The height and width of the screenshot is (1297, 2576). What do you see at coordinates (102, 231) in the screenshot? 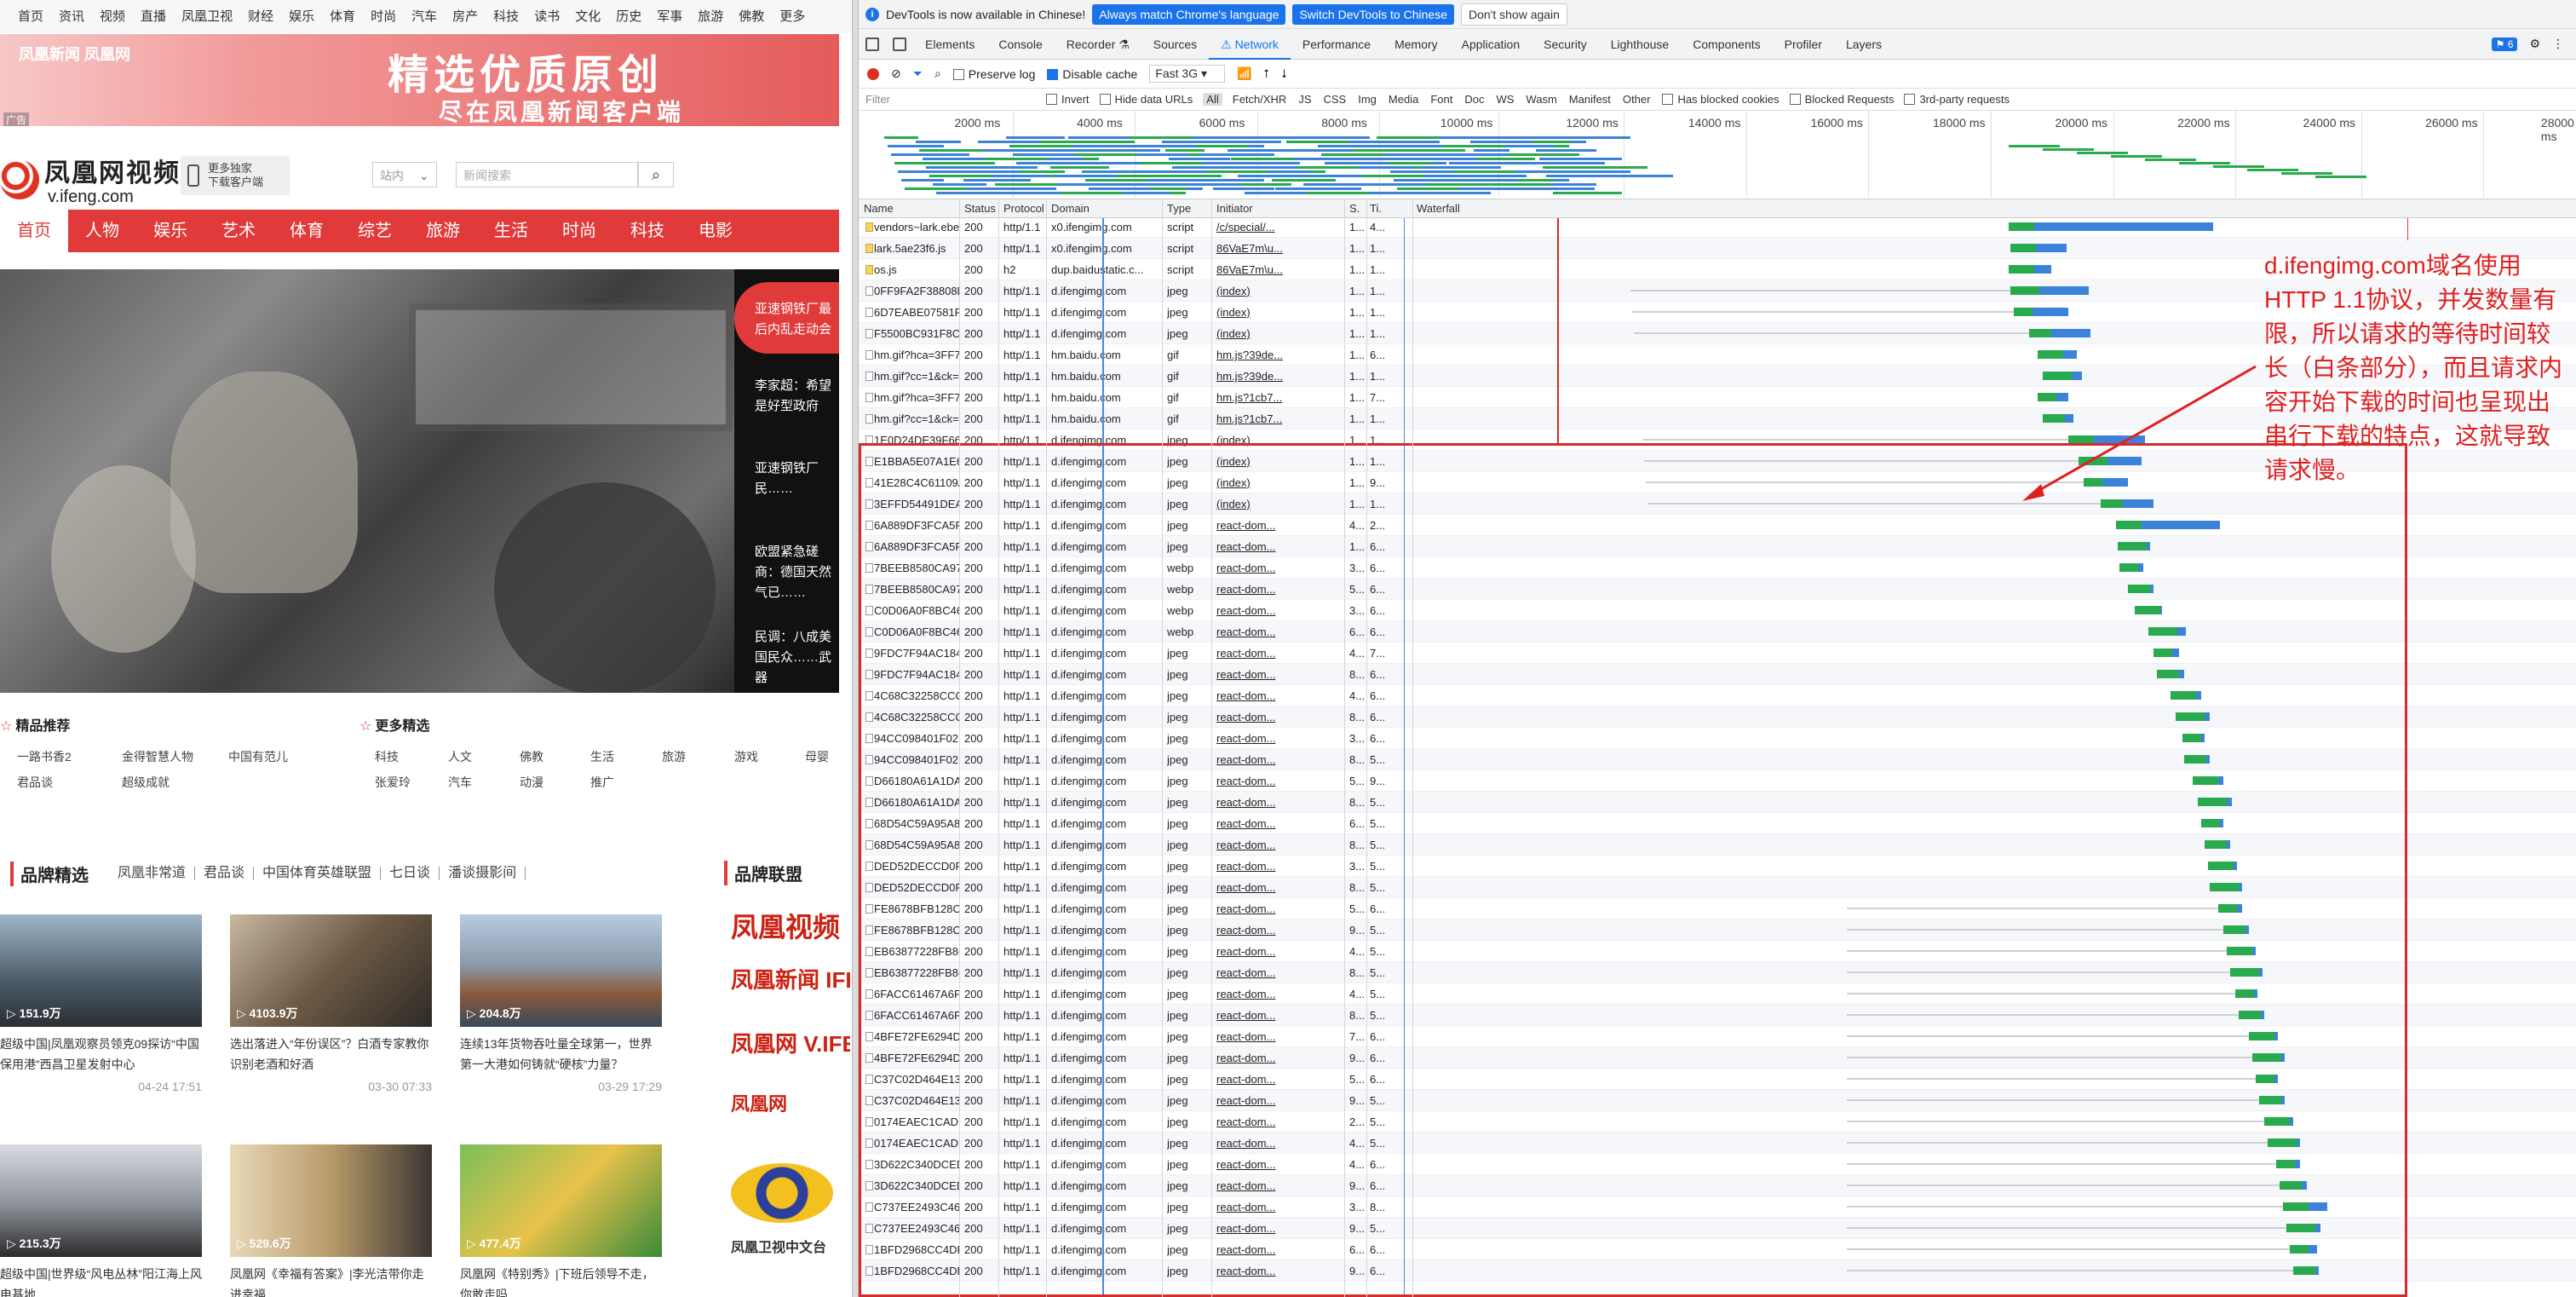
I see `channel-tab: 人物` at bounding box center [102, 231].